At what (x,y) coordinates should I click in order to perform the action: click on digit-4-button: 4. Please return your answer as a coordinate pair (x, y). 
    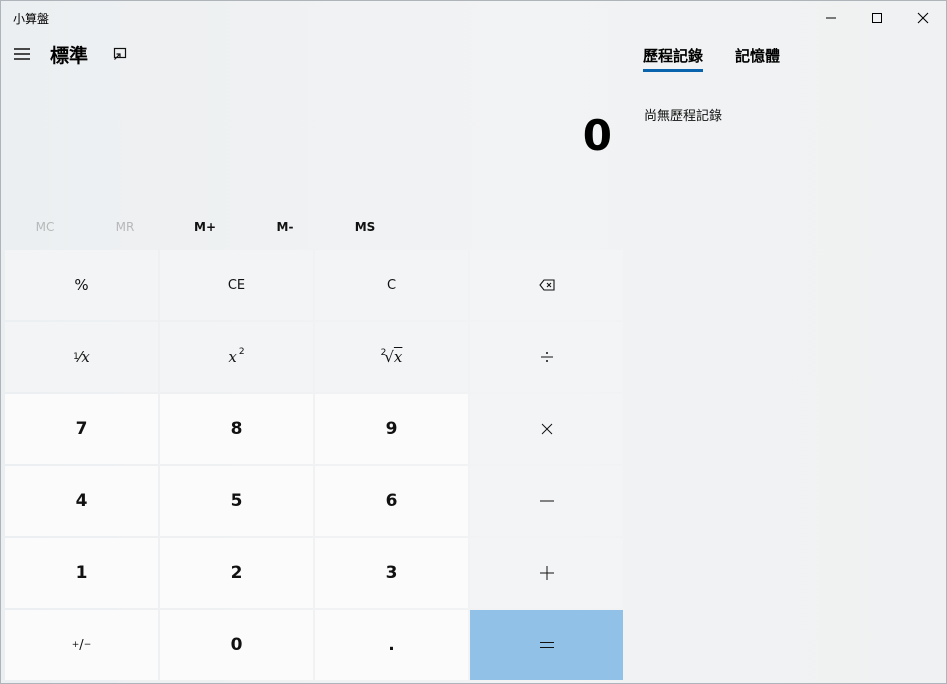
    Looking at the image, I should click on (81, 501).